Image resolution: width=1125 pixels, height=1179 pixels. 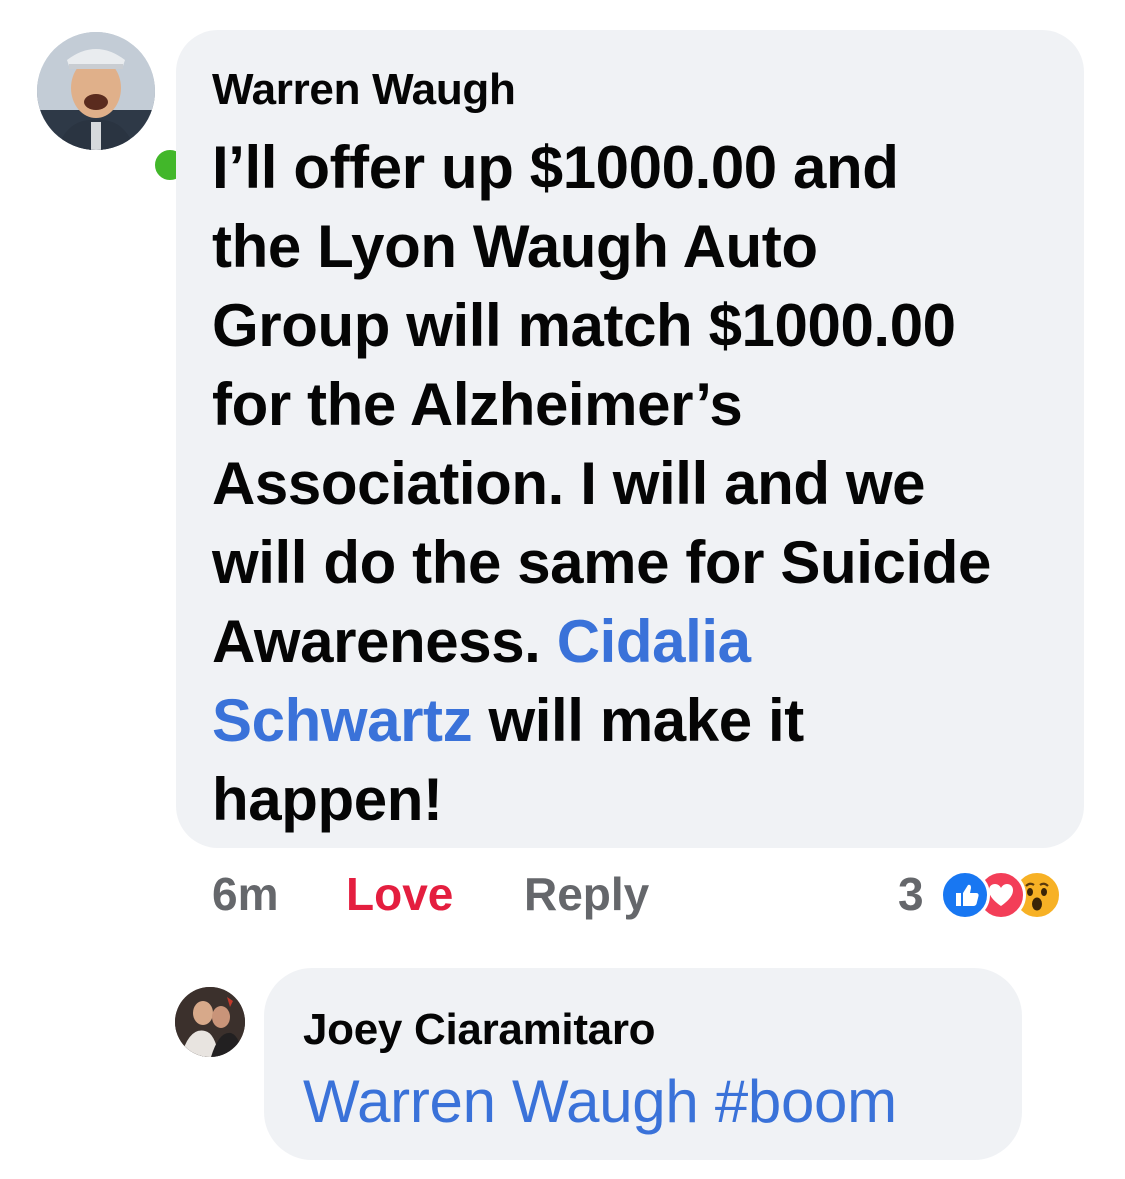 What do you see at coordinates (638, 720) in the screenshot?
I see `comment-line: will make it` at bounding box center [638, 720].